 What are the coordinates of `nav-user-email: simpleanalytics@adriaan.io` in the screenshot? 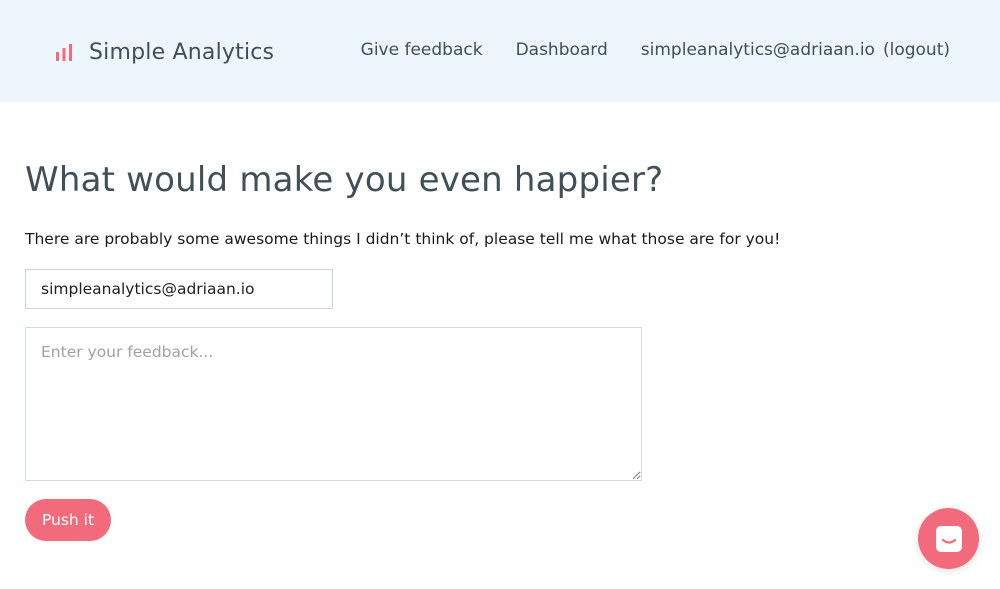 It's located at (758, 50).